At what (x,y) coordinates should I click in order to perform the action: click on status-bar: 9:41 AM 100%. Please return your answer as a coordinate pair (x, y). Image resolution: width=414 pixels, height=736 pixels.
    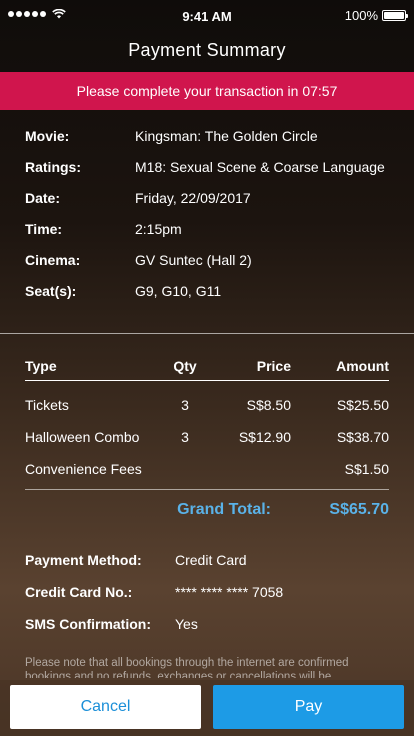
    Looking at the image, I should click on (207, 16).